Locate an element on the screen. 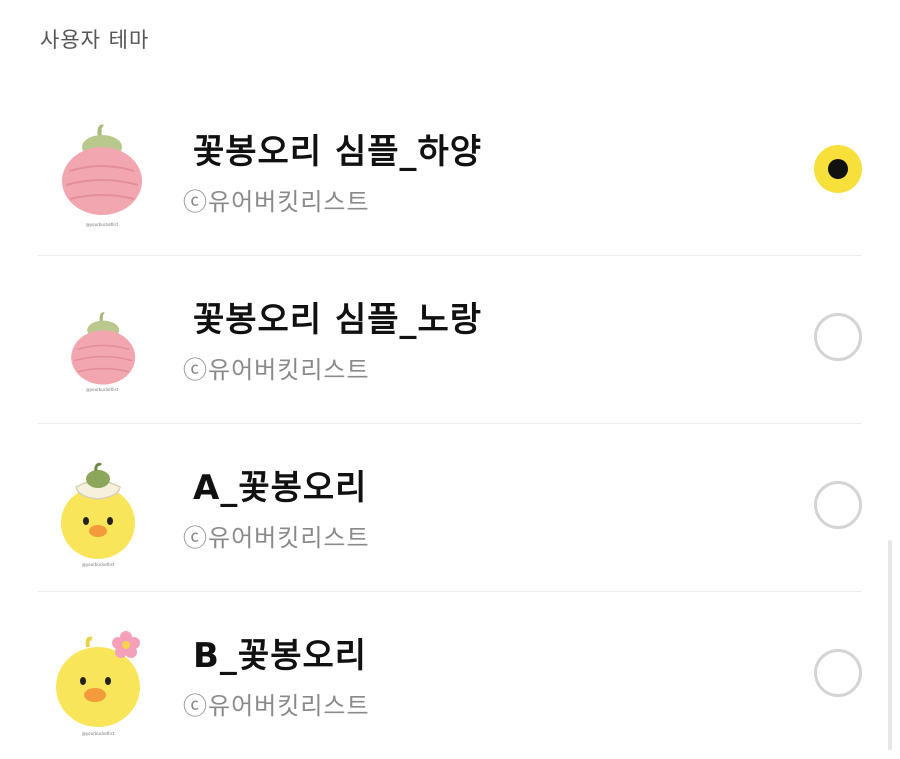  chick-flower-icon: @yourbucketlist is located at coordinates (103, 677).